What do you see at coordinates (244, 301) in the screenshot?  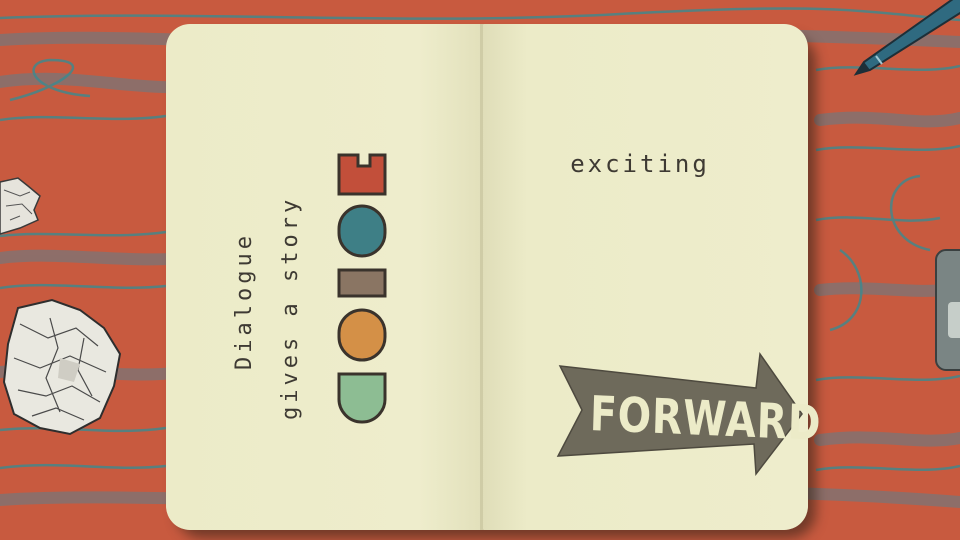 I see `dialogue-text: Dialogue` at bounding box center [244, 301].